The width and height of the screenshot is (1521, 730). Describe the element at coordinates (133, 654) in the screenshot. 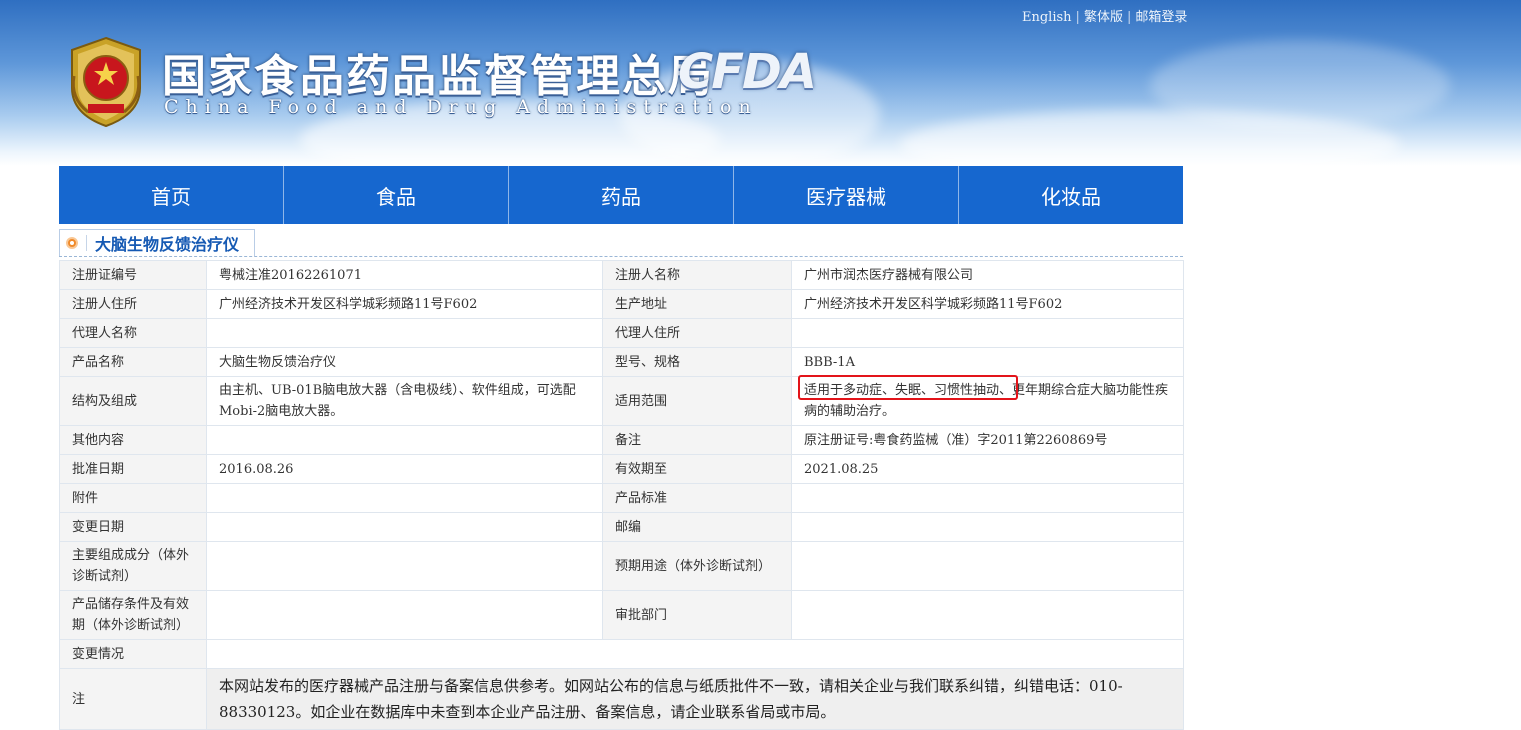

I see `field-label: 变更情况` at that location.